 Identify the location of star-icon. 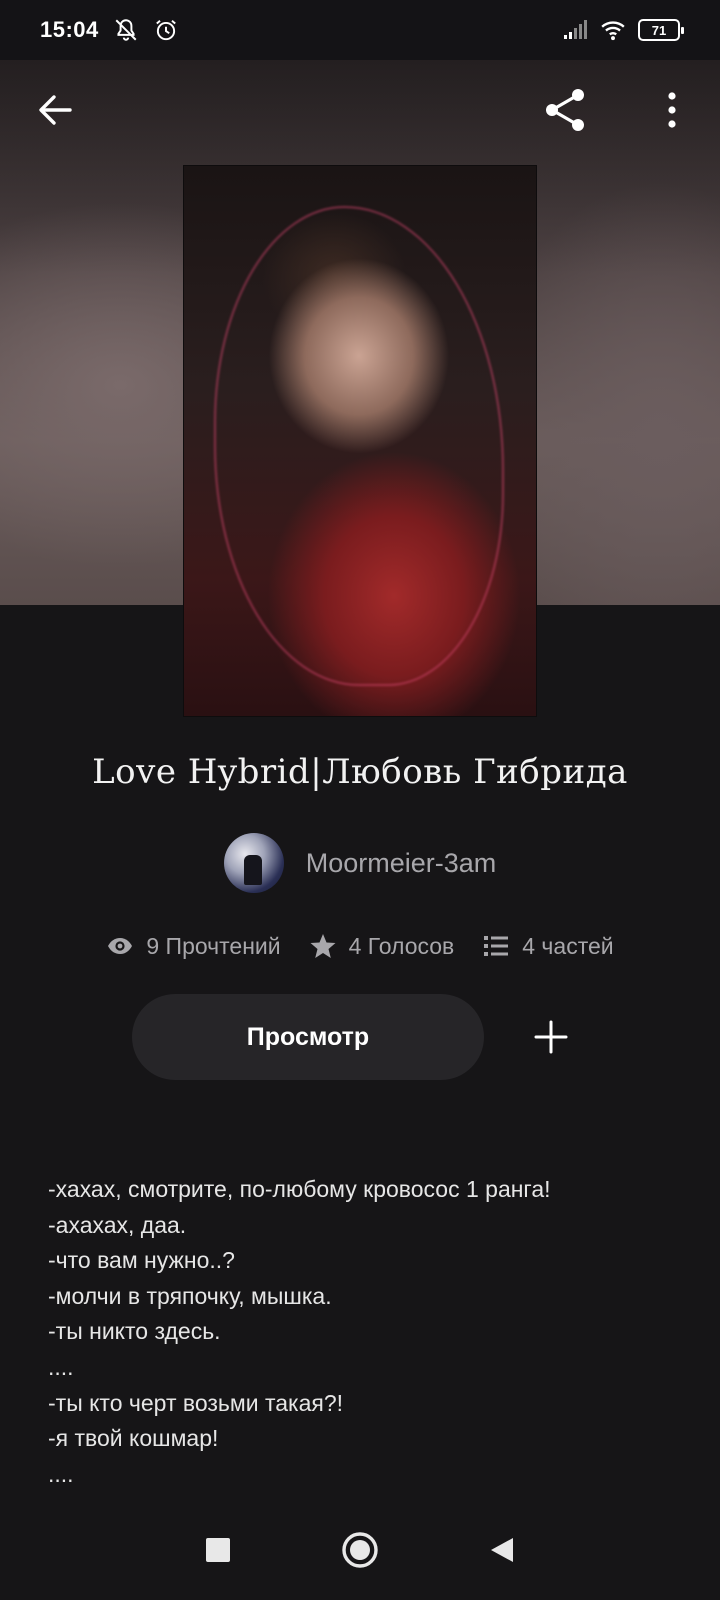
(323, 946).